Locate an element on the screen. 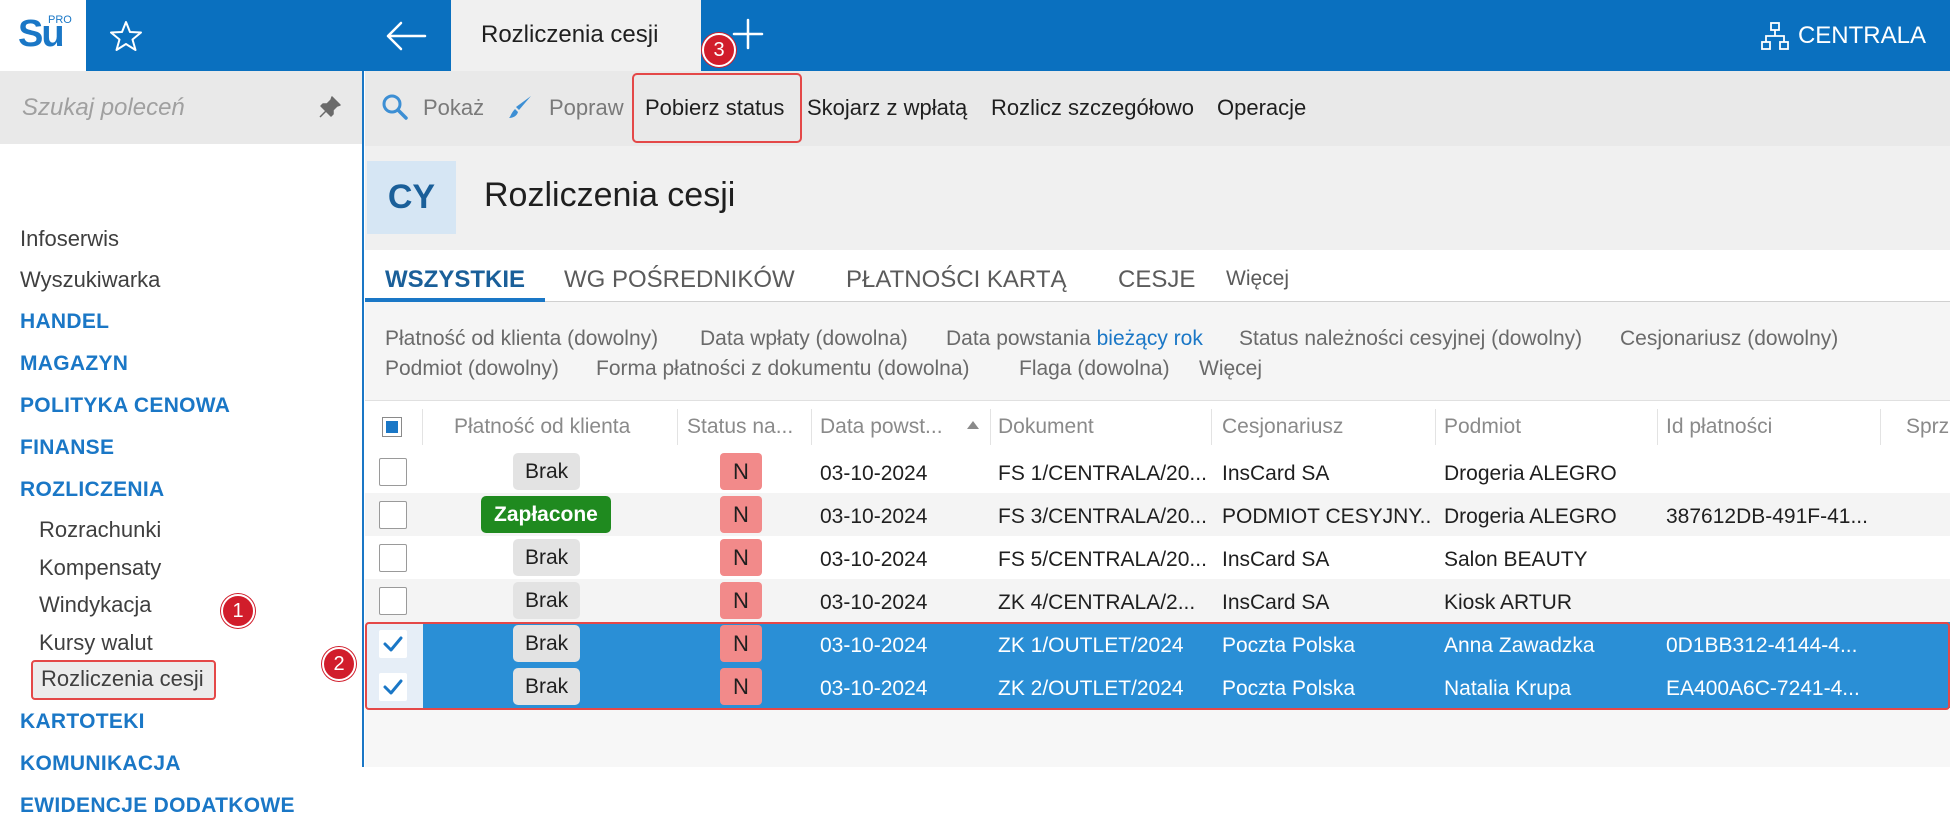  step-badge-1: 1 is located at coordinates (238, 611).